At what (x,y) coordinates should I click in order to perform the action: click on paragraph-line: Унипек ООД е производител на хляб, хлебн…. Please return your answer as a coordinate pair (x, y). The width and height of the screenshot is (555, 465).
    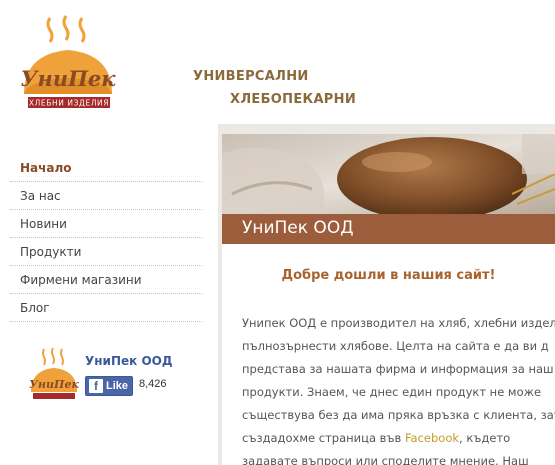
    Looking at the image, I should click on (398, 323).